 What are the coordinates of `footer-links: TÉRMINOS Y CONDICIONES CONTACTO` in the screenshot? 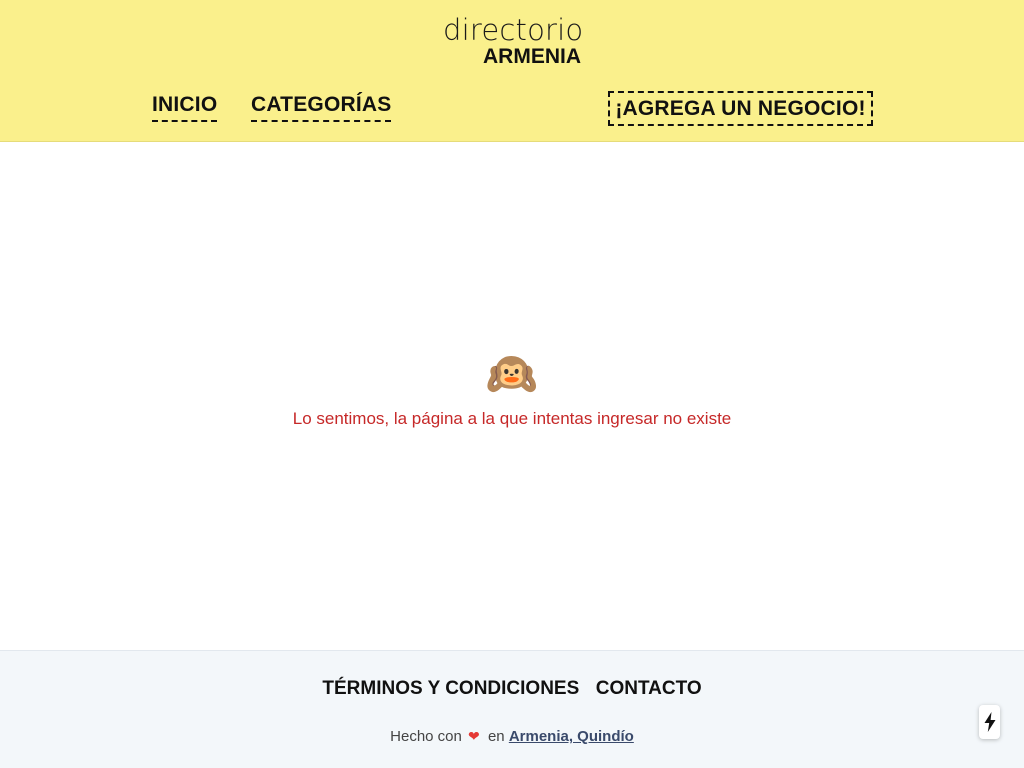 It's located at (512, 689).